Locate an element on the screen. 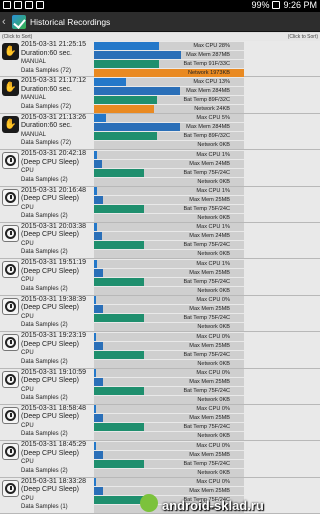 The width and height of the screenshot is (320, 514). battery-temp-bar-label: Bat Temp 89F/32C is located at coordinates (206, 99).